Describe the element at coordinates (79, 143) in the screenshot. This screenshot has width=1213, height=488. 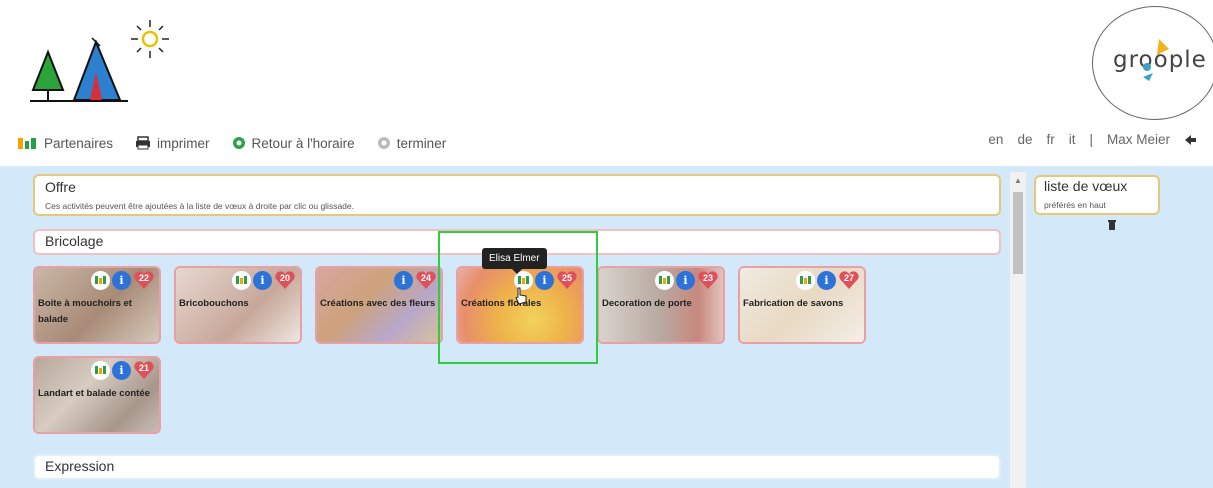
I see `partners-label: Partenaires` at that location.